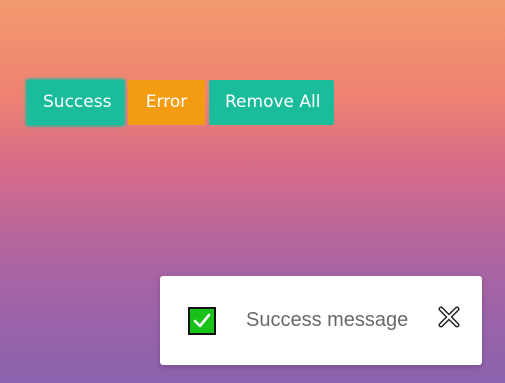 This screenshot has height=383, width=505. What do you see at coordinates (449, 317) in the screenshot?
I see `close-icon` at bounding box center [449, 317].